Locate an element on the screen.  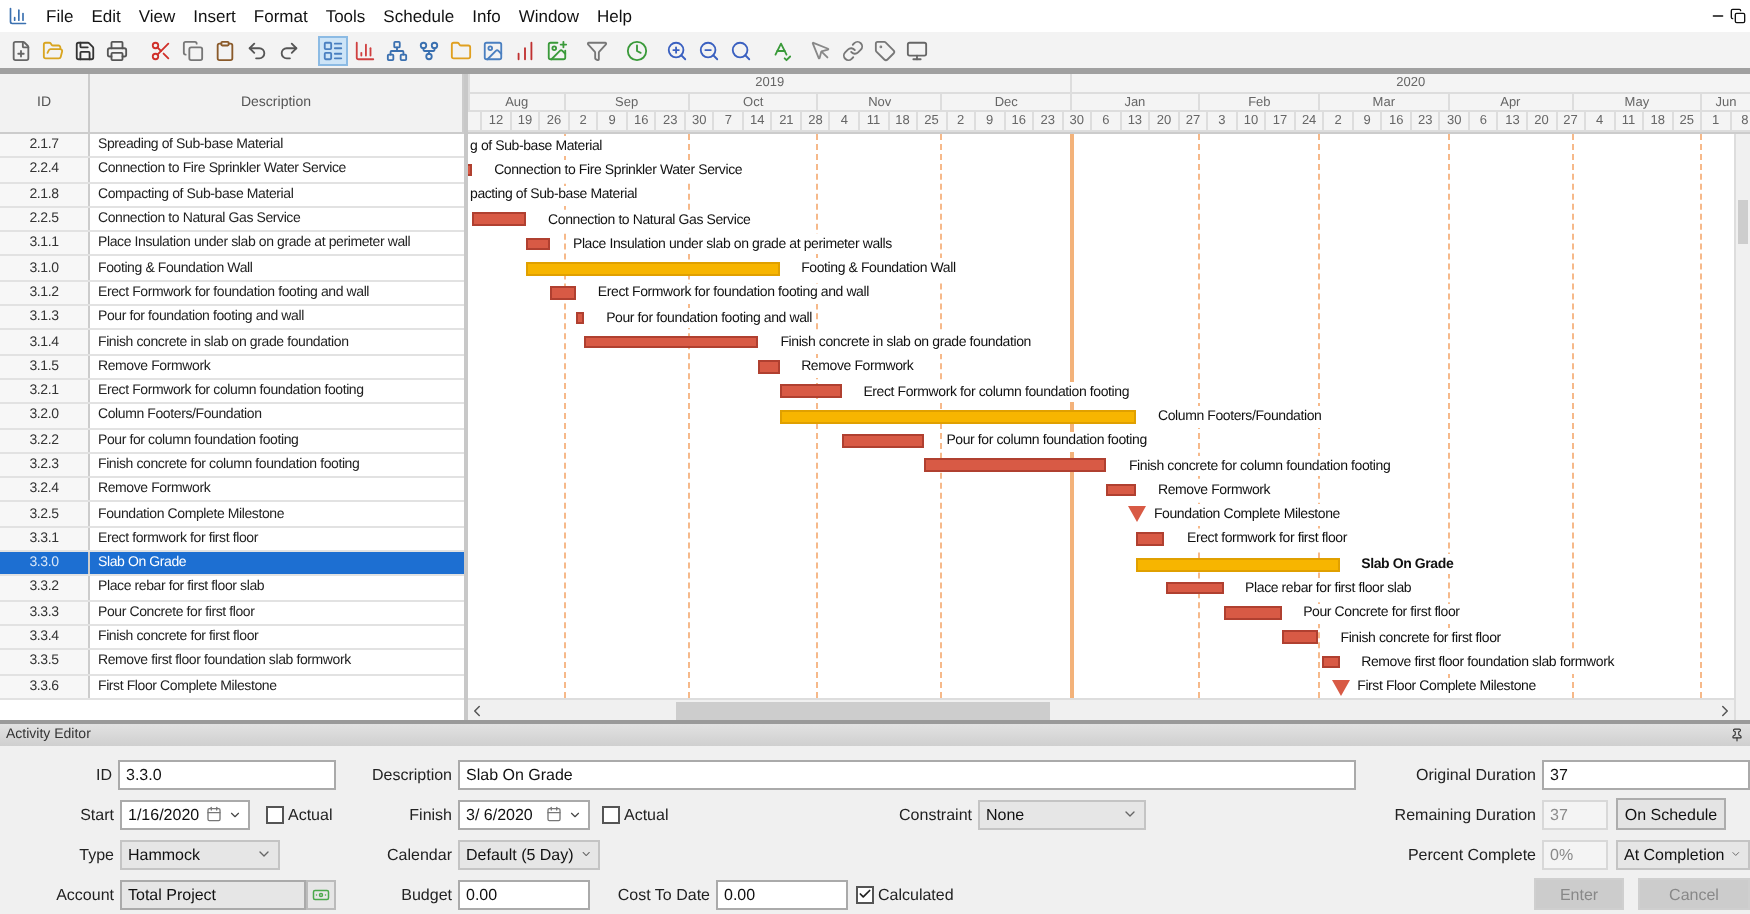
menu-item: View is located at coordinates (157, 16).